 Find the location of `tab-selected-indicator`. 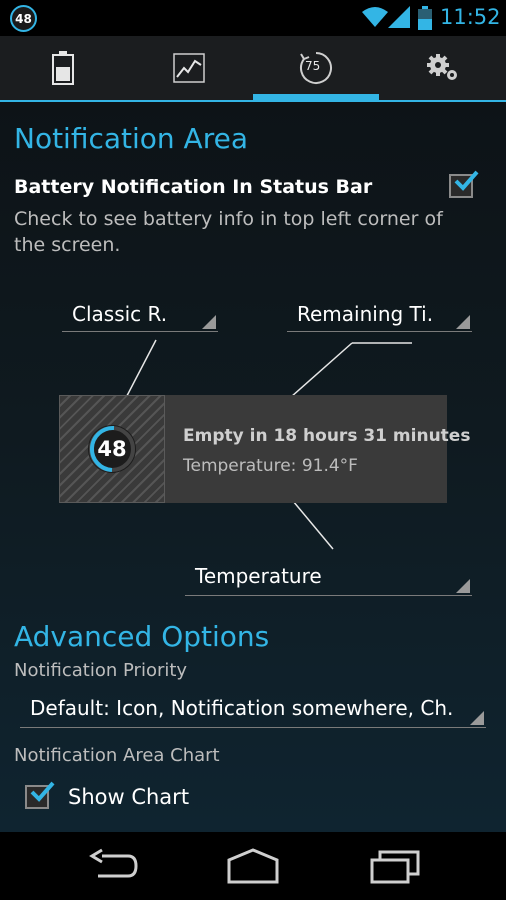

tab-selected-indicator is located at coordinates (316, 97).